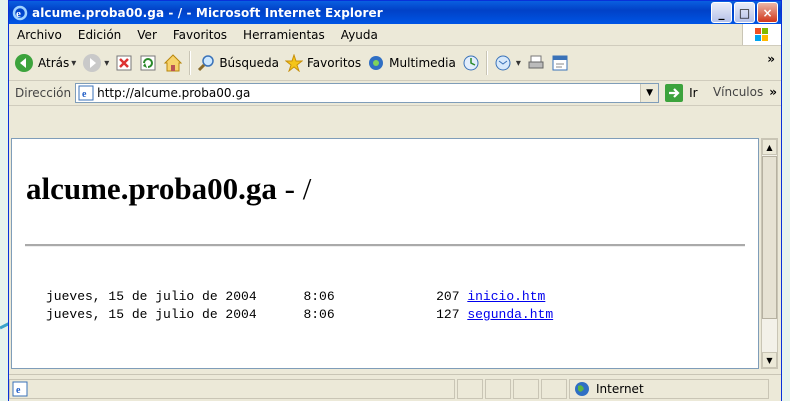  I want to click on media-button: Multimedia, so click(411, 63).